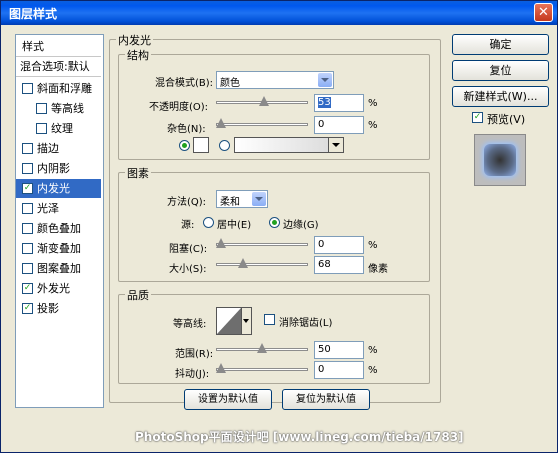  I want to click on check-icon: ✓, so click(477, 117).